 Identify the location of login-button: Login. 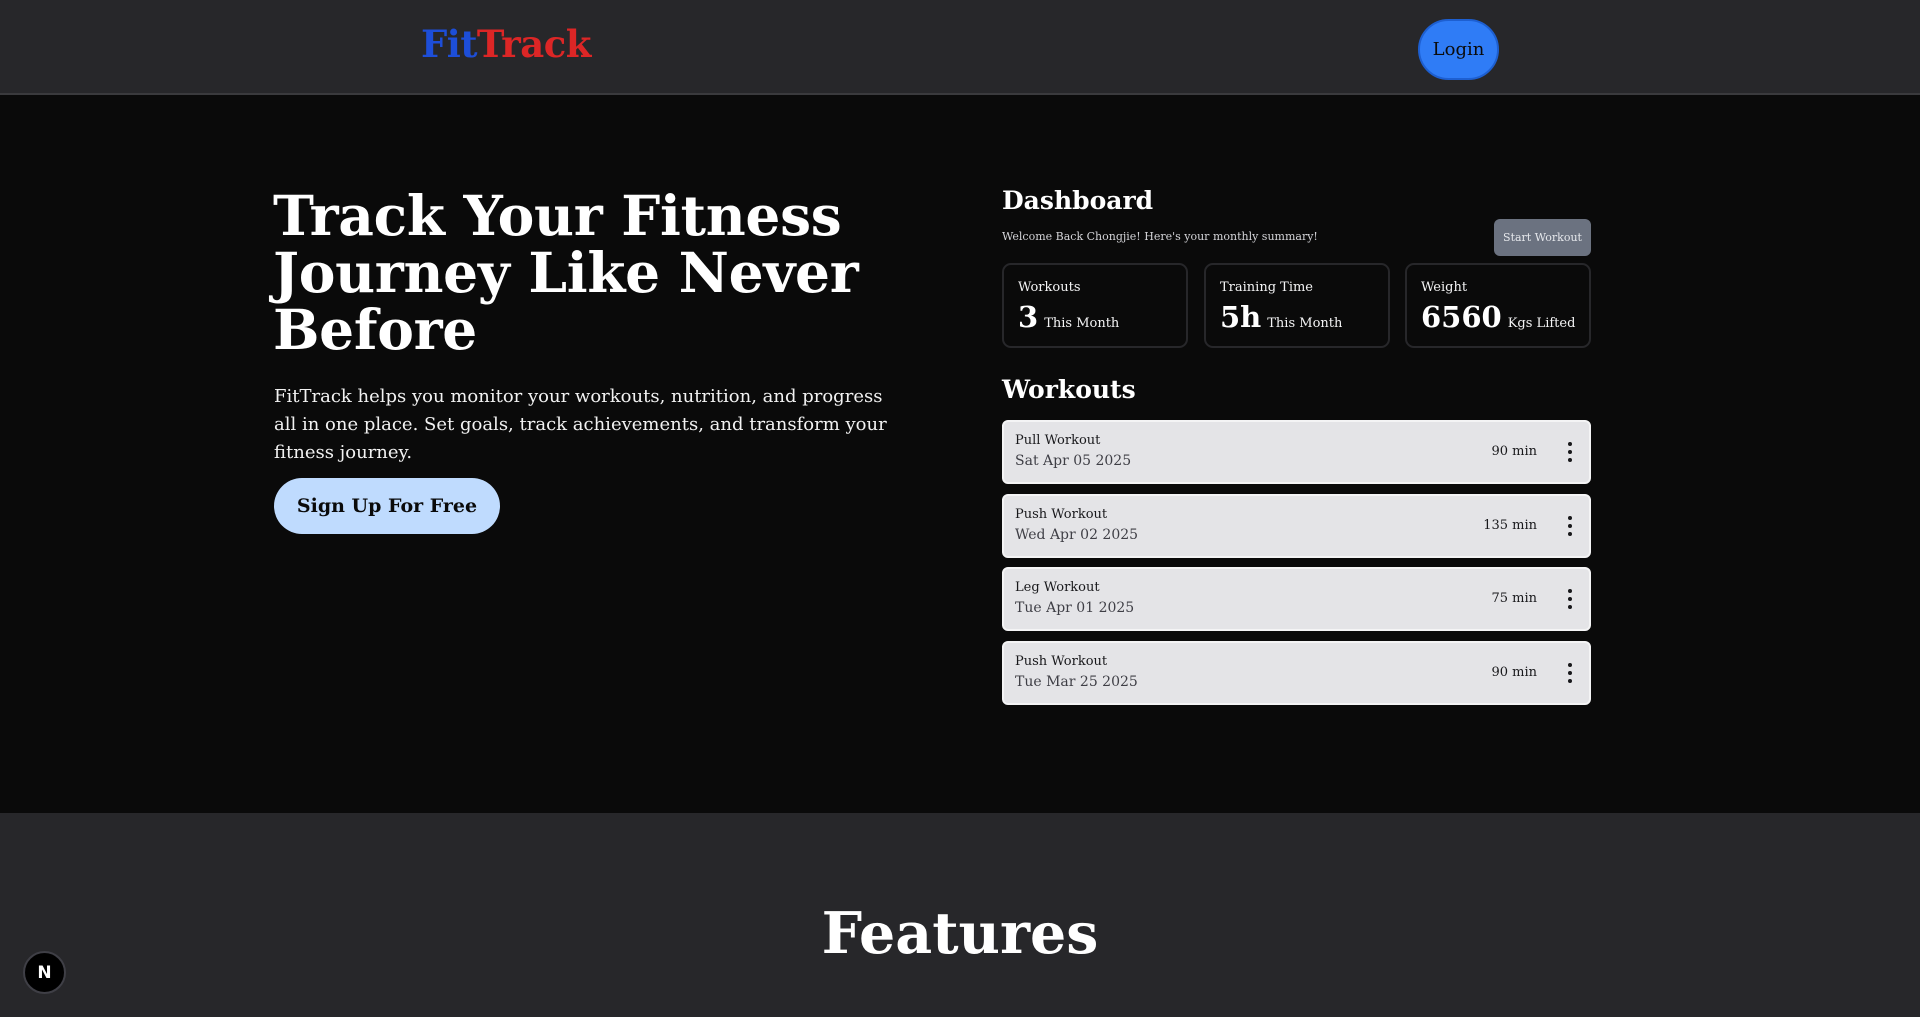
(1458, 49).